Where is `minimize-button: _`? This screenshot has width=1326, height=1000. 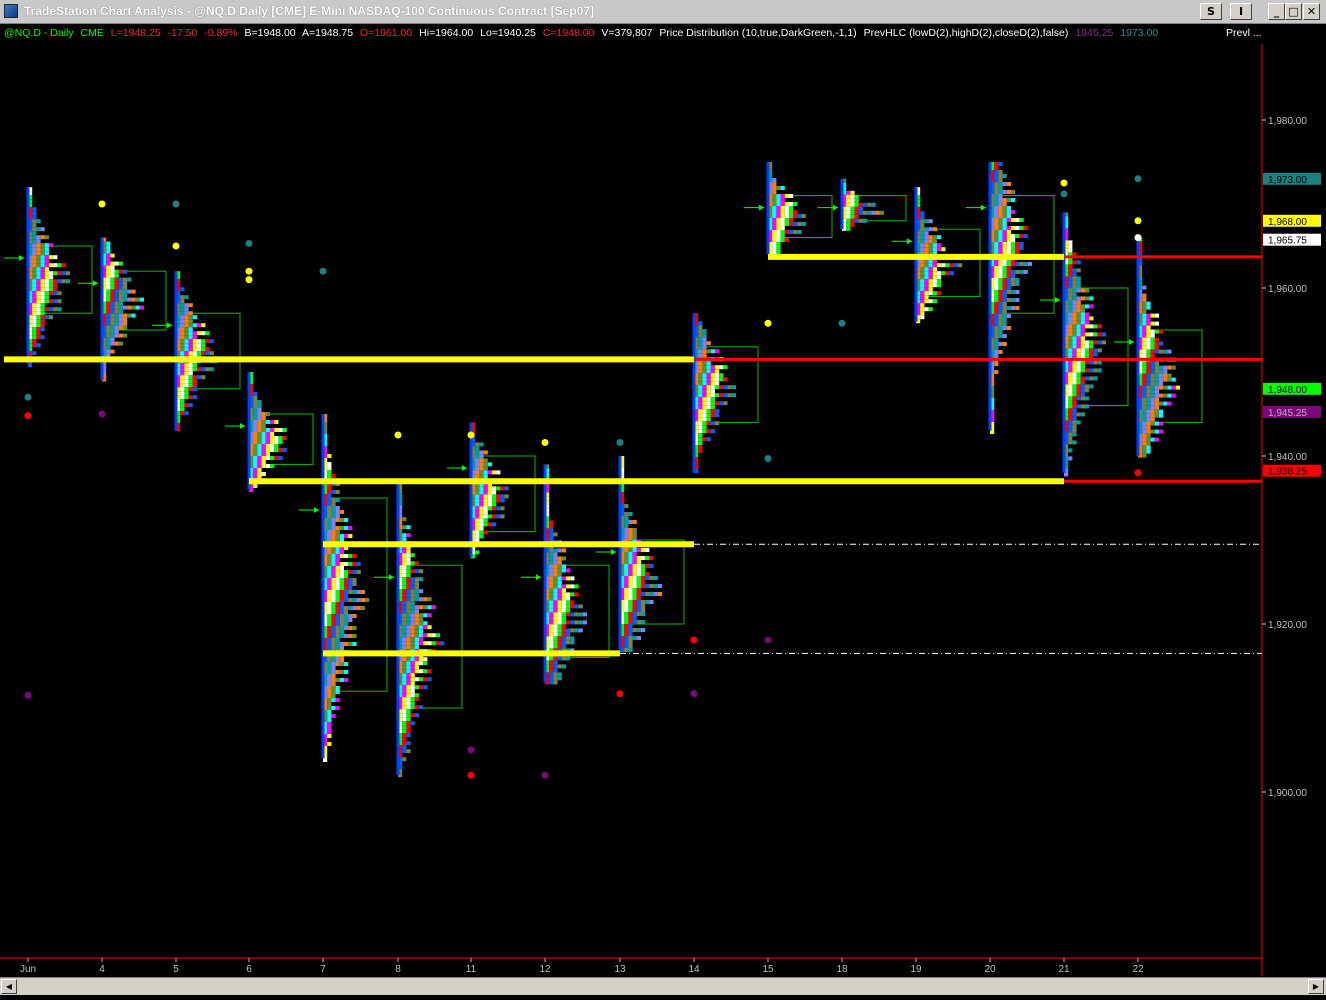 minimize-button: _ is located at coordinates (1276, 11).